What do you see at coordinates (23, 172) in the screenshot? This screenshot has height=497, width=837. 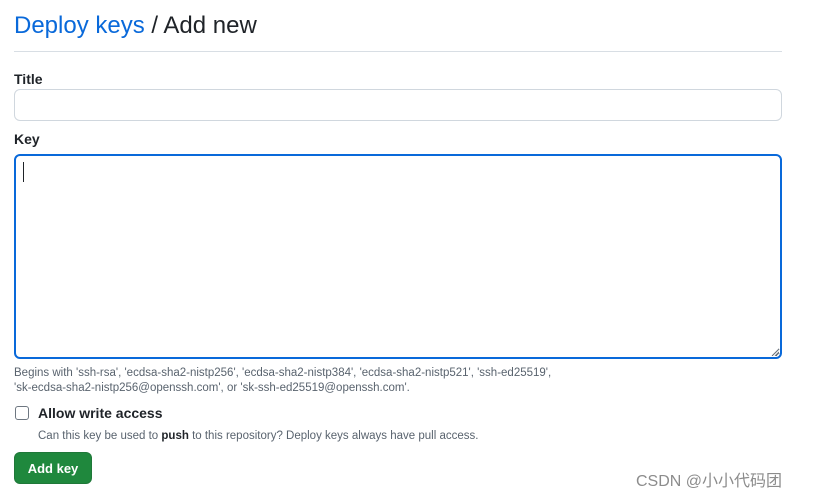 I see `text-caret` at bounding box center [23, 172].